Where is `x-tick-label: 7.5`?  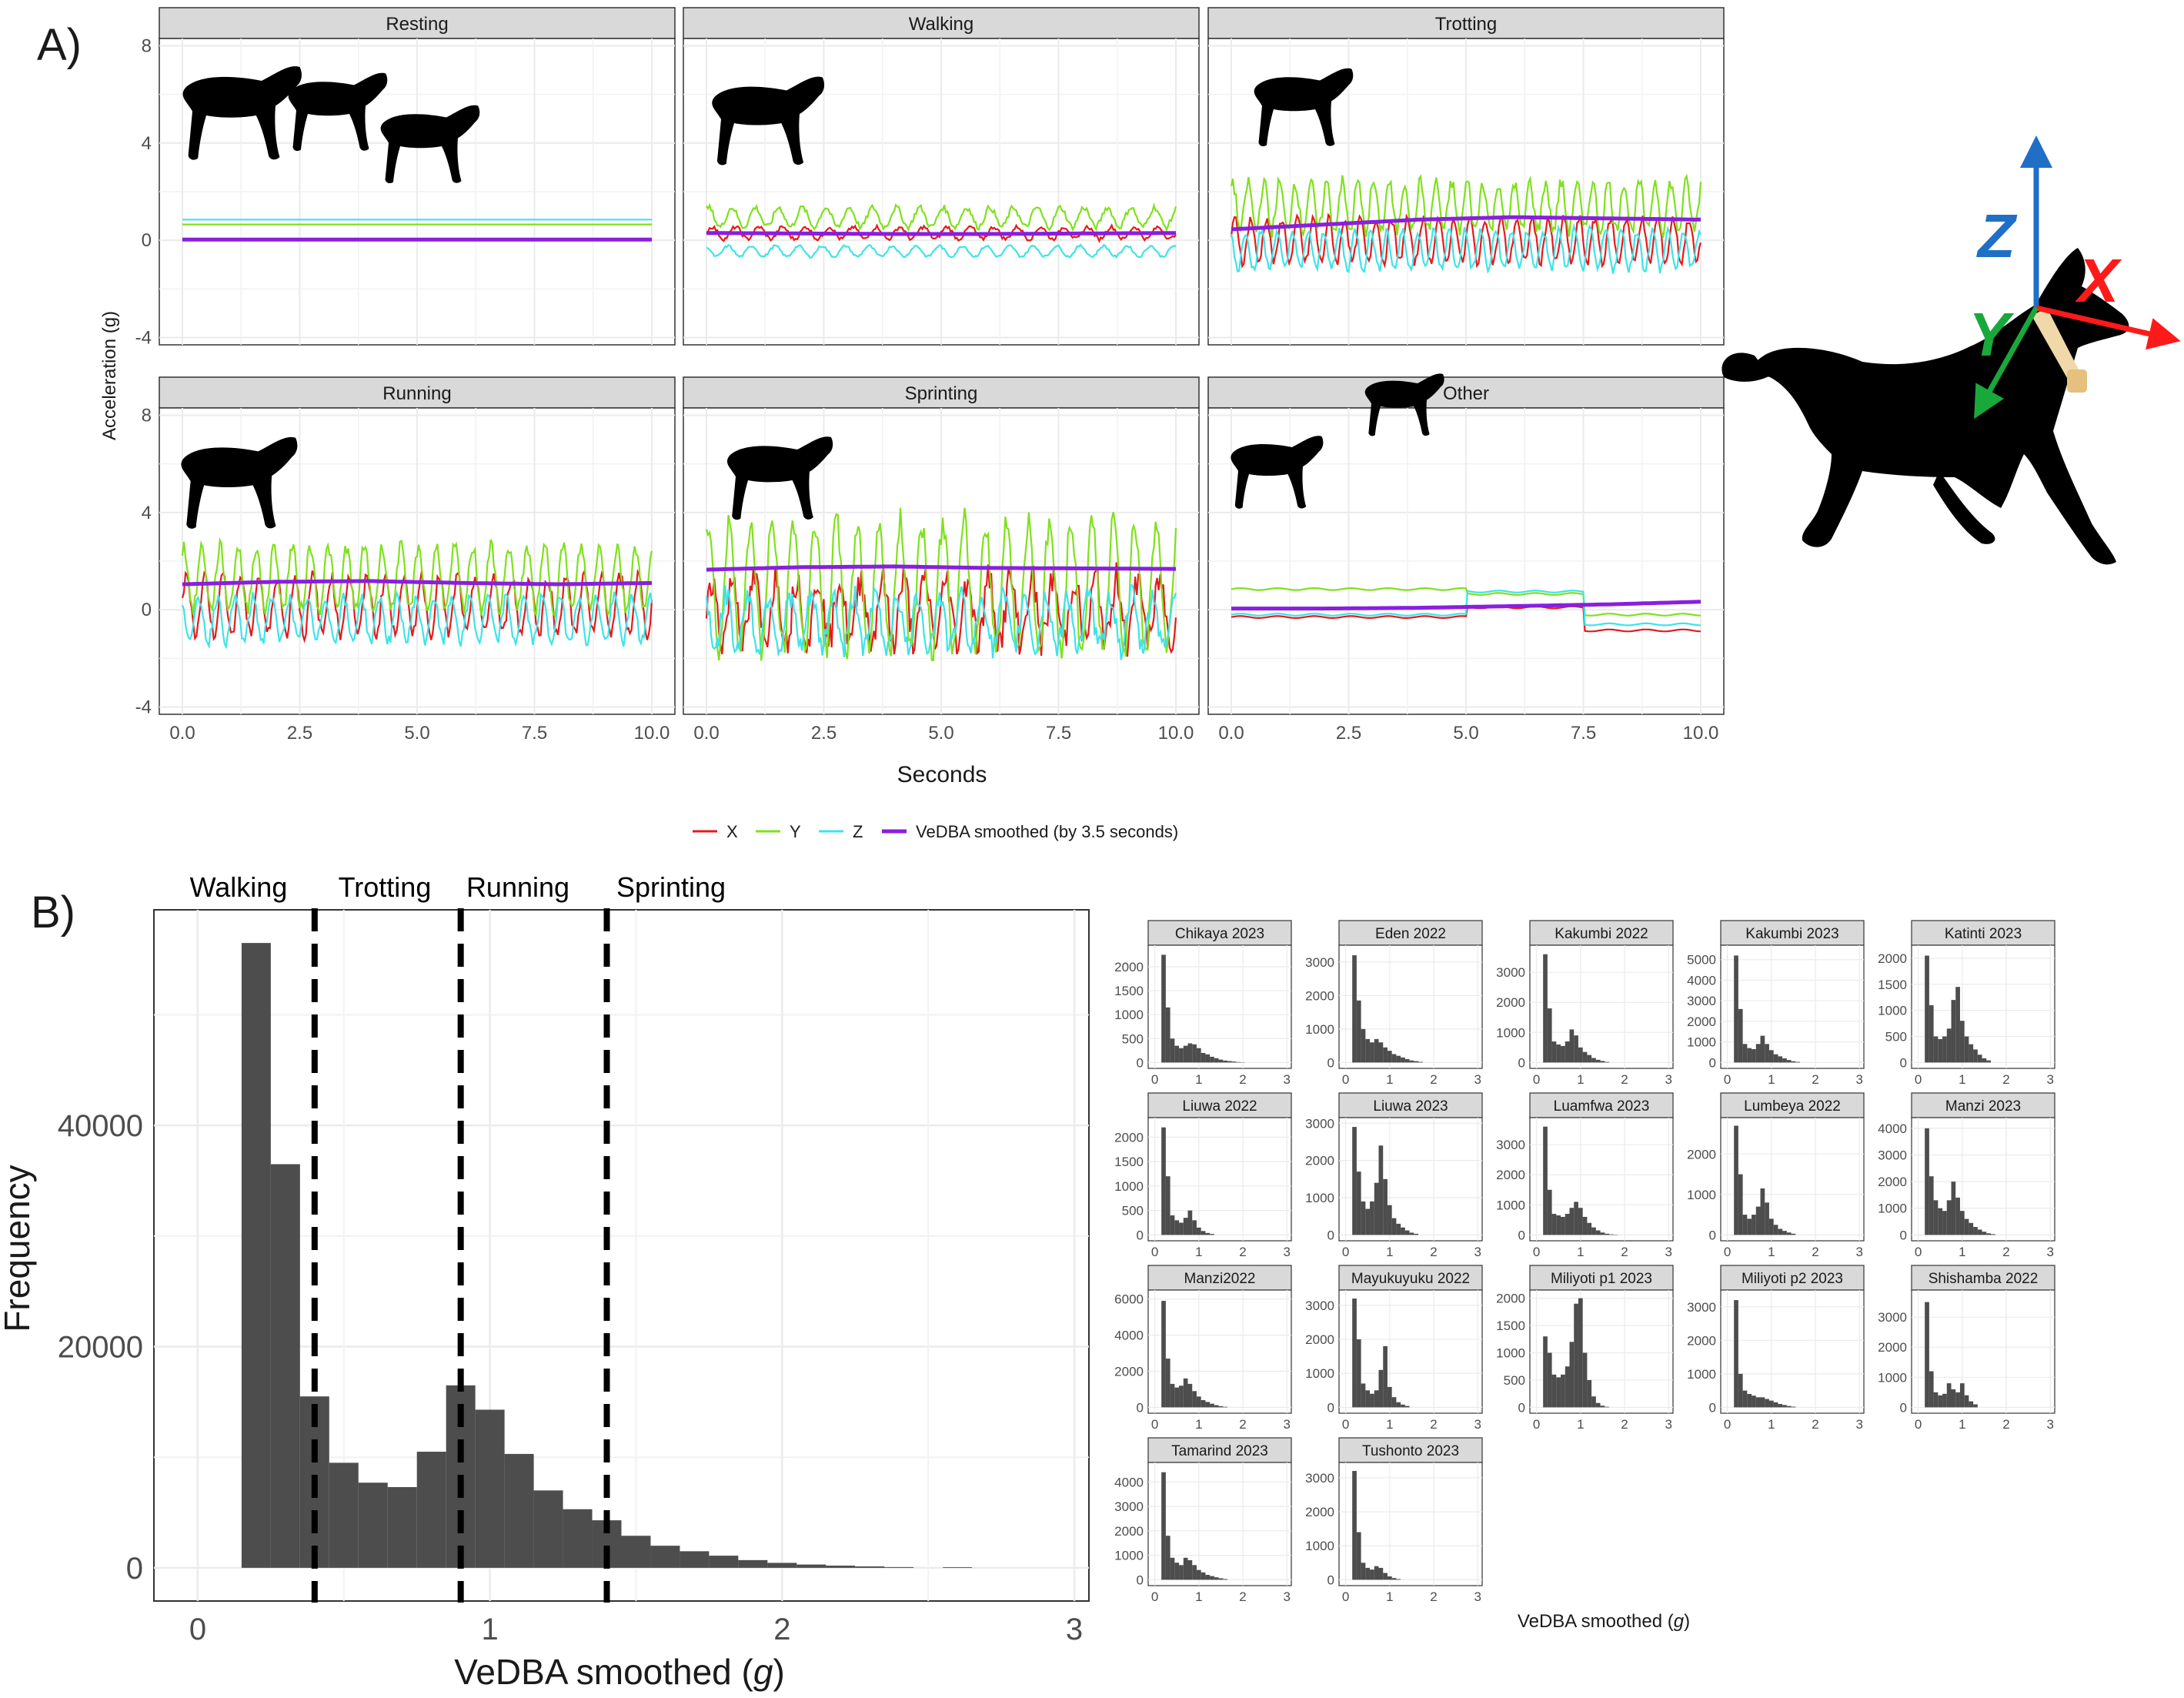
x-tick-label: 7.5 is located at coordinates (1584, 733).